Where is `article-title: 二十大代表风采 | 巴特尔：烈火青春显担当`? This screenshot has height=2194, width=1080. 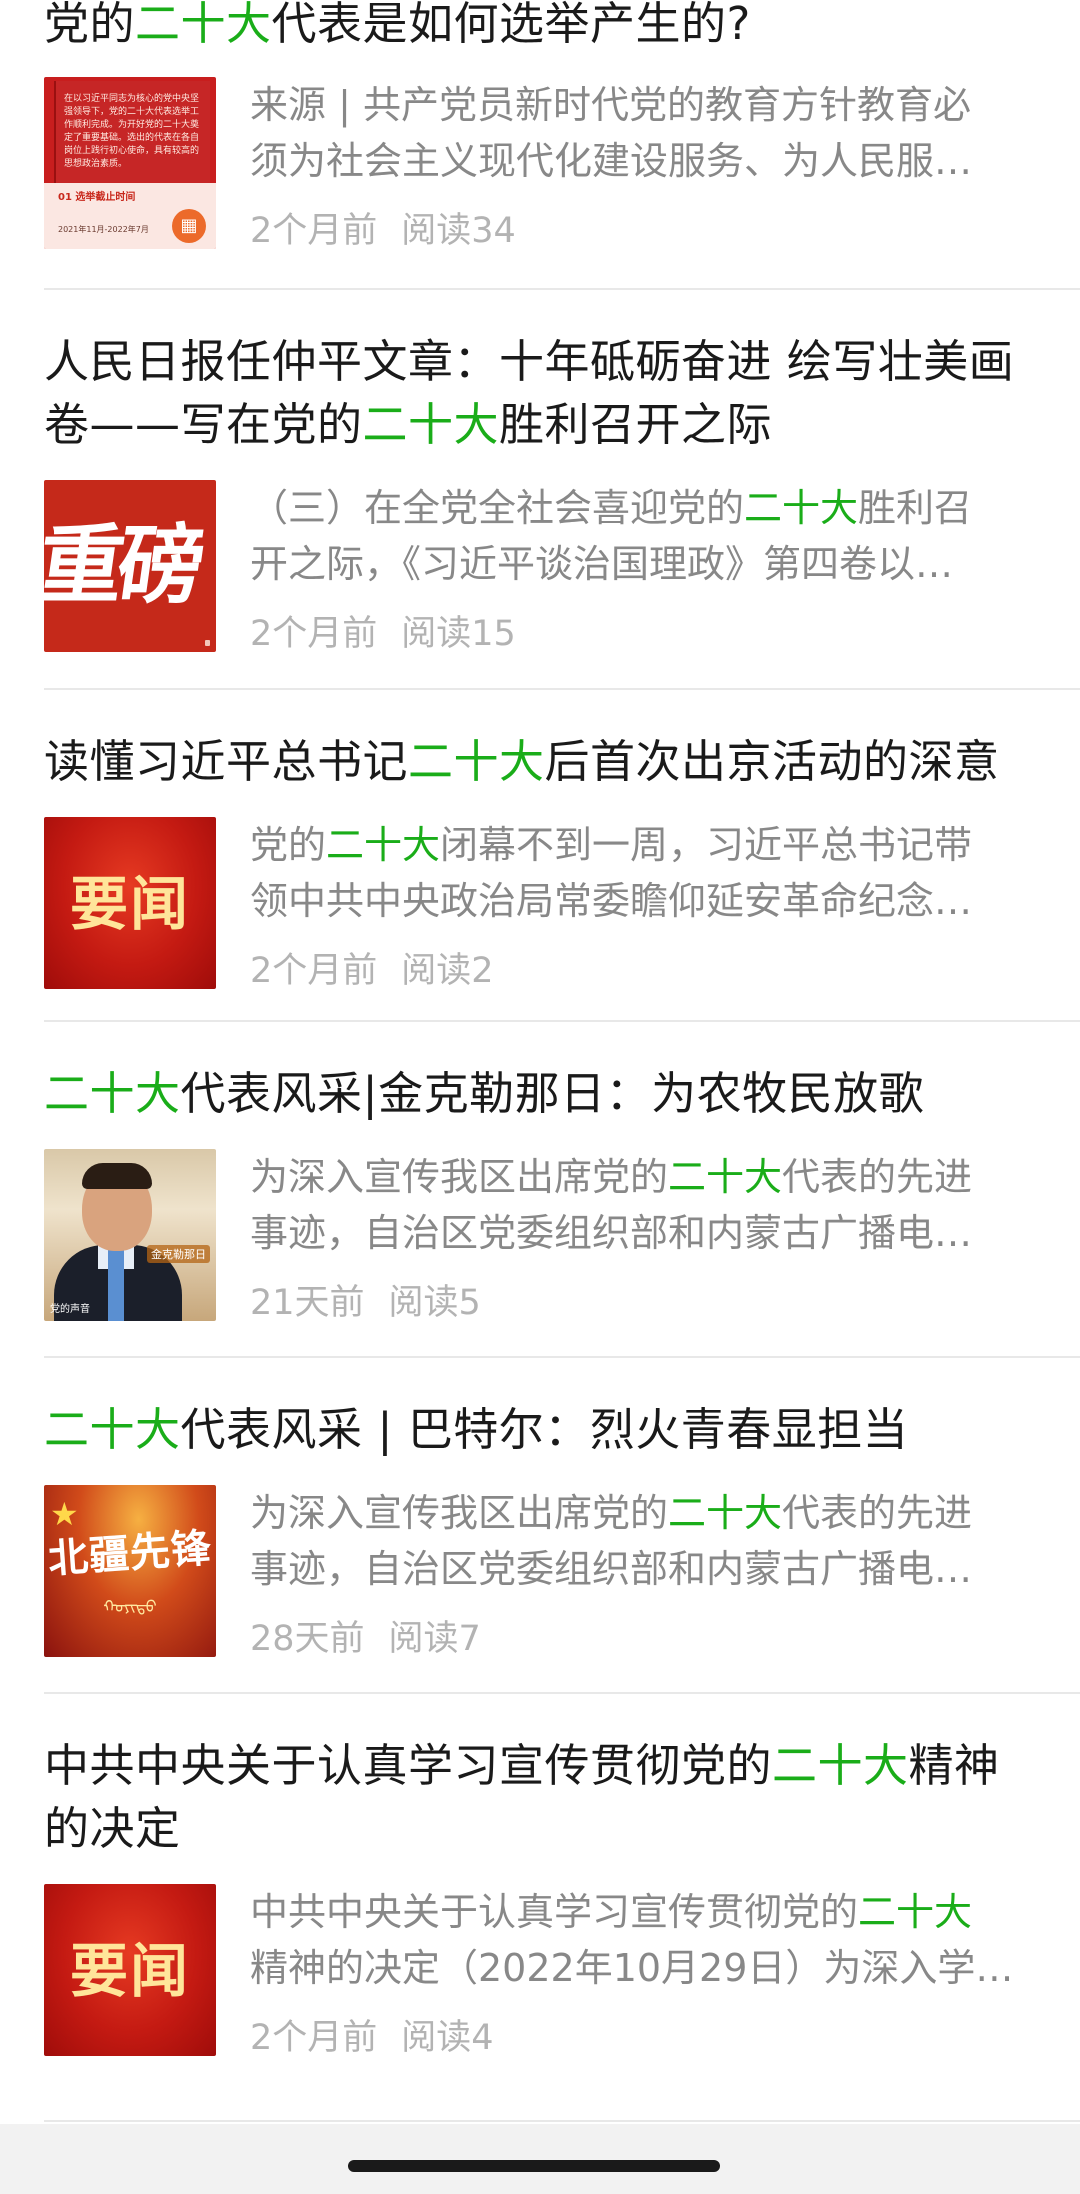
article-title: 二十大代表风采 | 巴特尔：烈火青春显担当 is located at coordinates (562, 1429).